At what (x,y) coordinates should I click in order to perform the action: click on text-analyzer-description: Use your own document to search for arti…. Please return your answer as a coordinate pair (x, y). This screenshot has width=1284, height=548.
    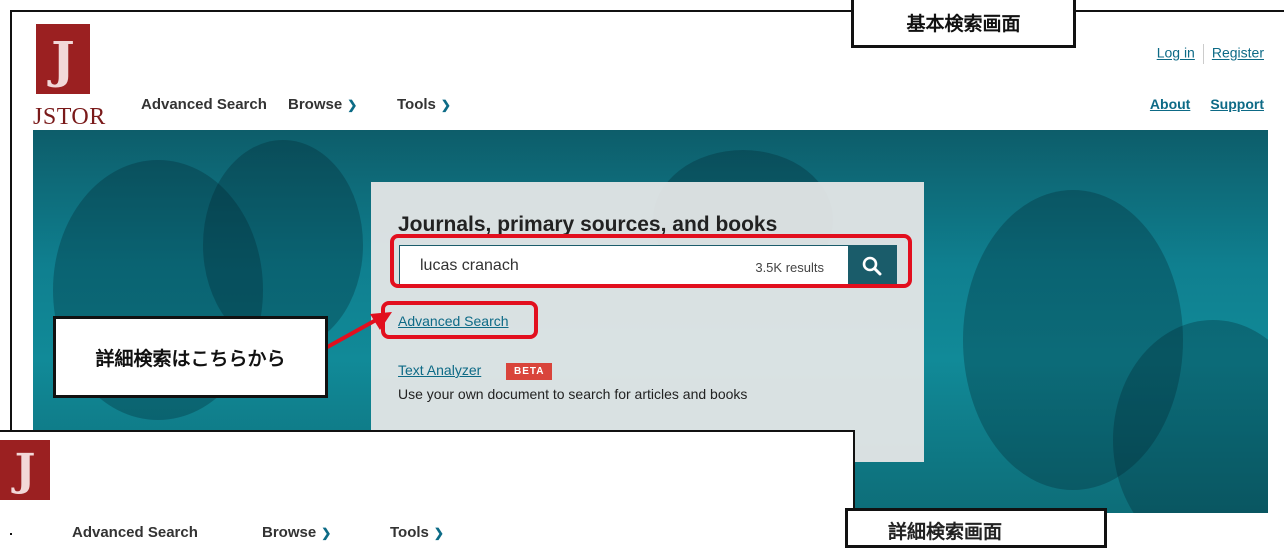
    Looking at the image, I should click on (573, 394).